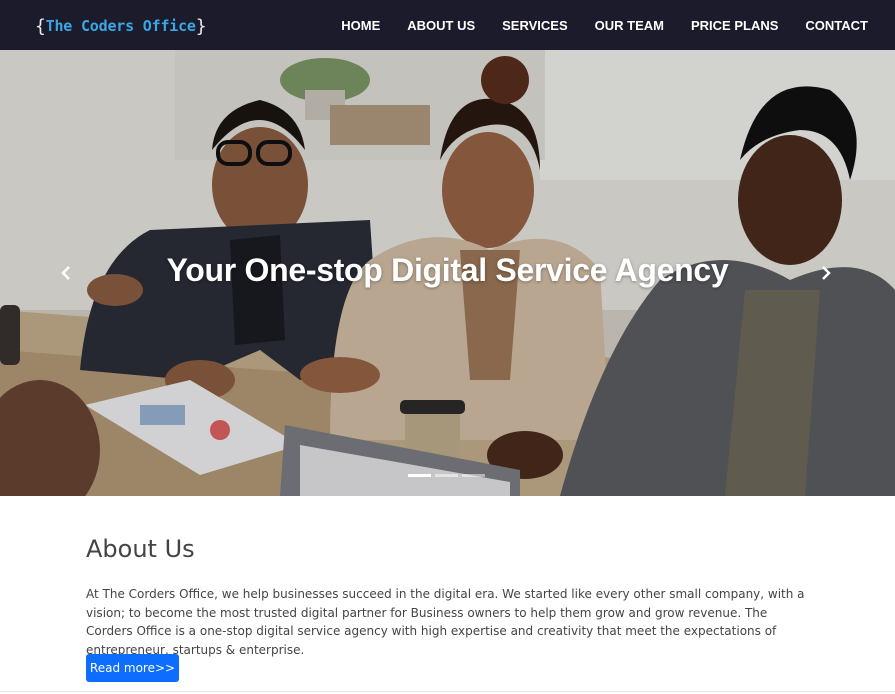 Image resolution: width=895 pixels, height=694 pixels. What do you see at coordinates (140, 549) in the screenshot?
I see `about-heading: About Us` at bounding box center [140, 549].